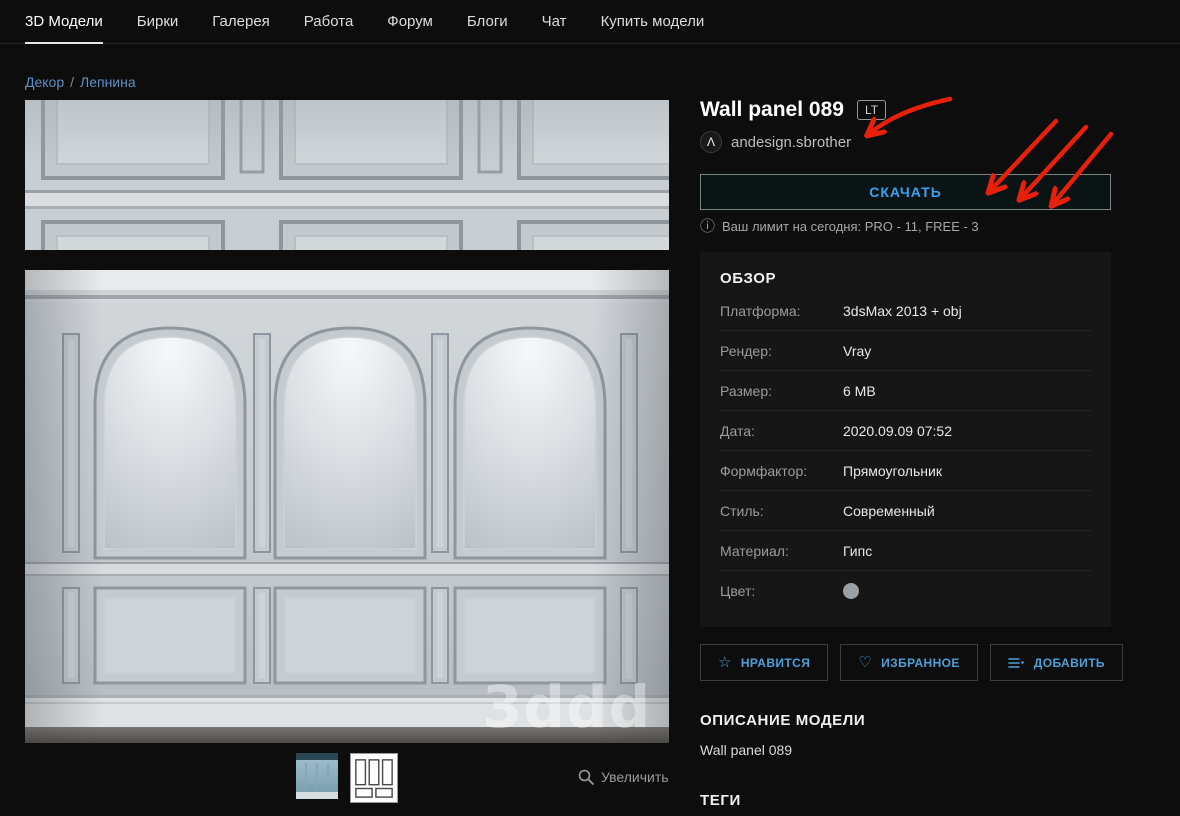  I want to click on add-label: ДОБАВИТЬ, so click(1069, 662).